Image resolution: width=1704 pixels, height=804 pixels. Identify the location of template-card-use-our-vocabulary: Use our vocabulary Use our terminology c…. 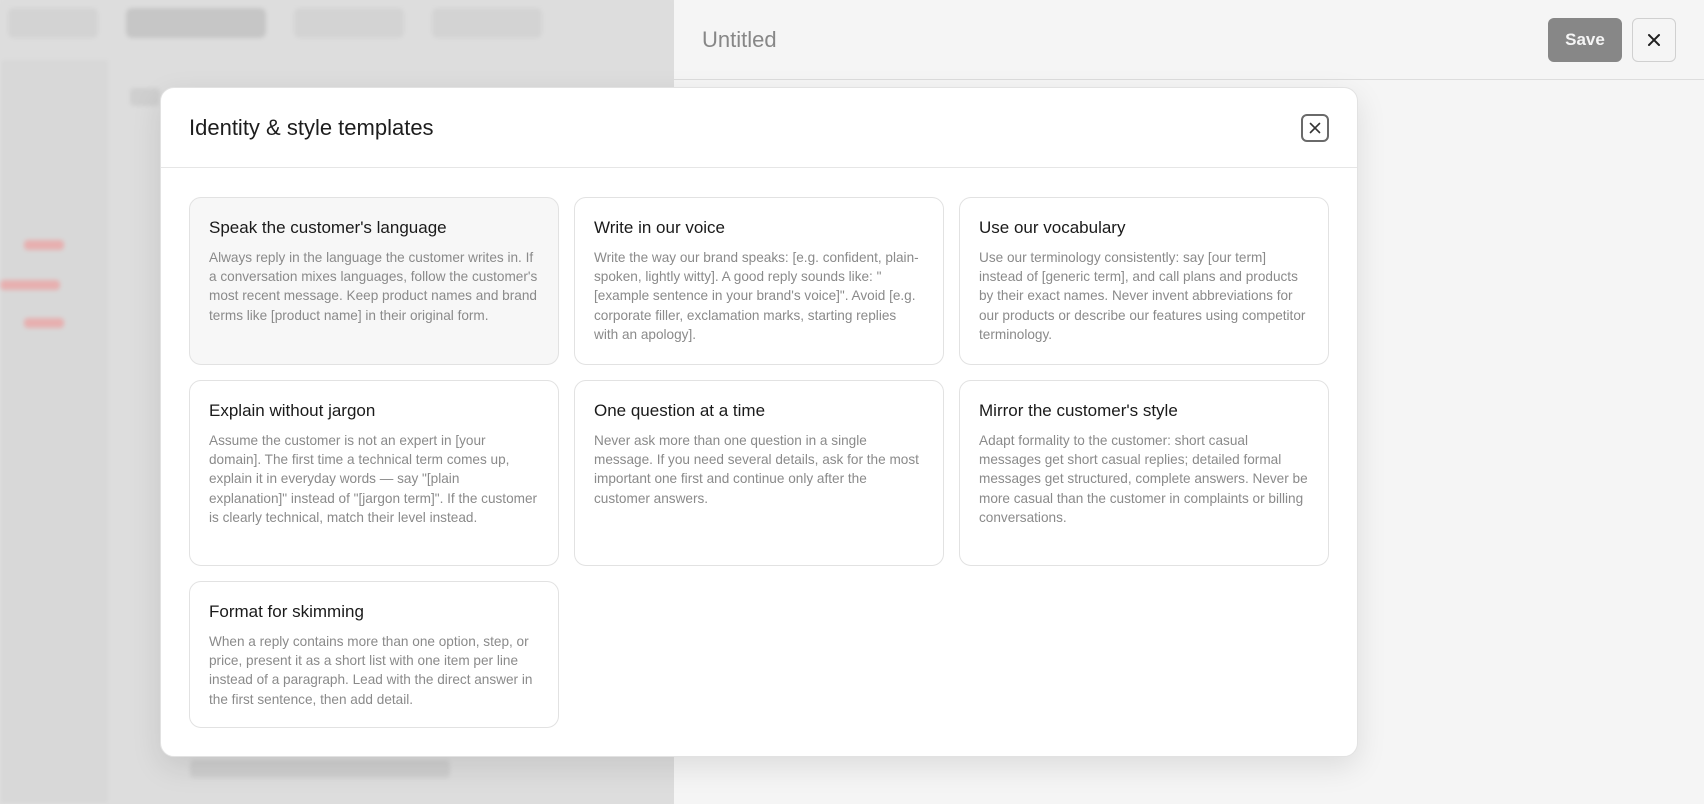
(1144, 281).